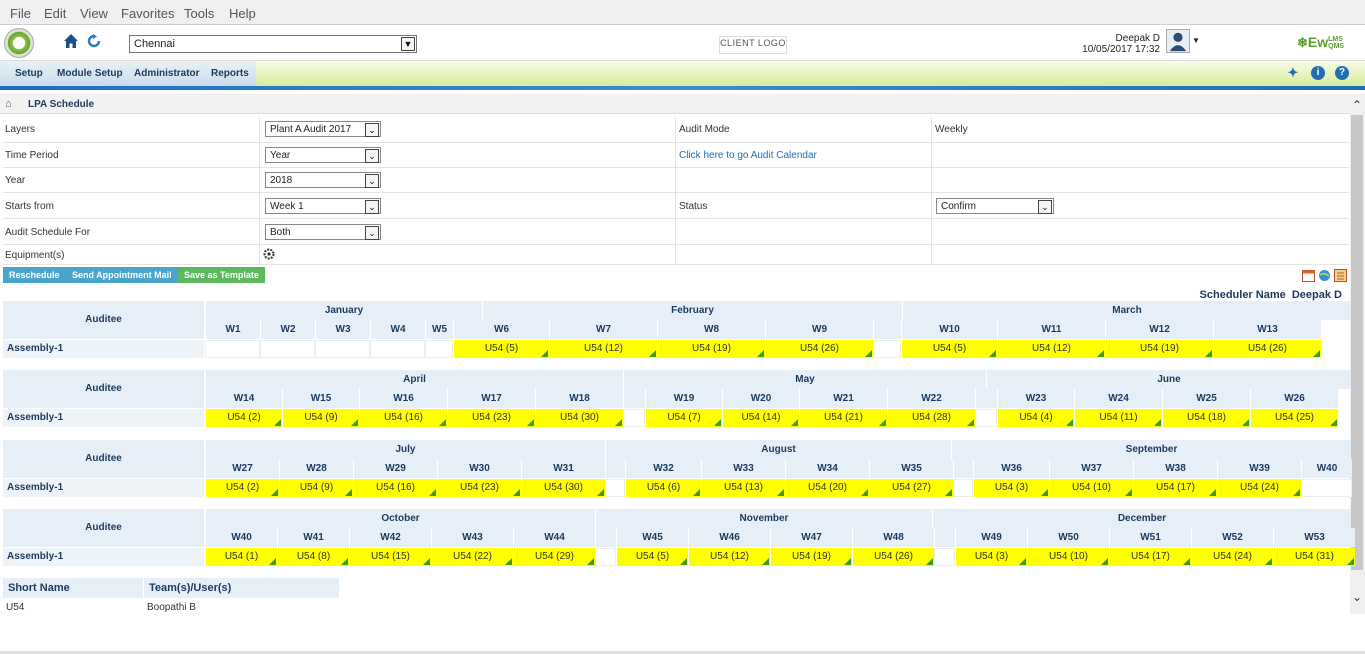 This screenshot has height=654, width=1365. What do you see at coordinates (554, 557) in the screenshot?
I see `schedule-cell: U54 (29)` at bounding box center [554, 557].